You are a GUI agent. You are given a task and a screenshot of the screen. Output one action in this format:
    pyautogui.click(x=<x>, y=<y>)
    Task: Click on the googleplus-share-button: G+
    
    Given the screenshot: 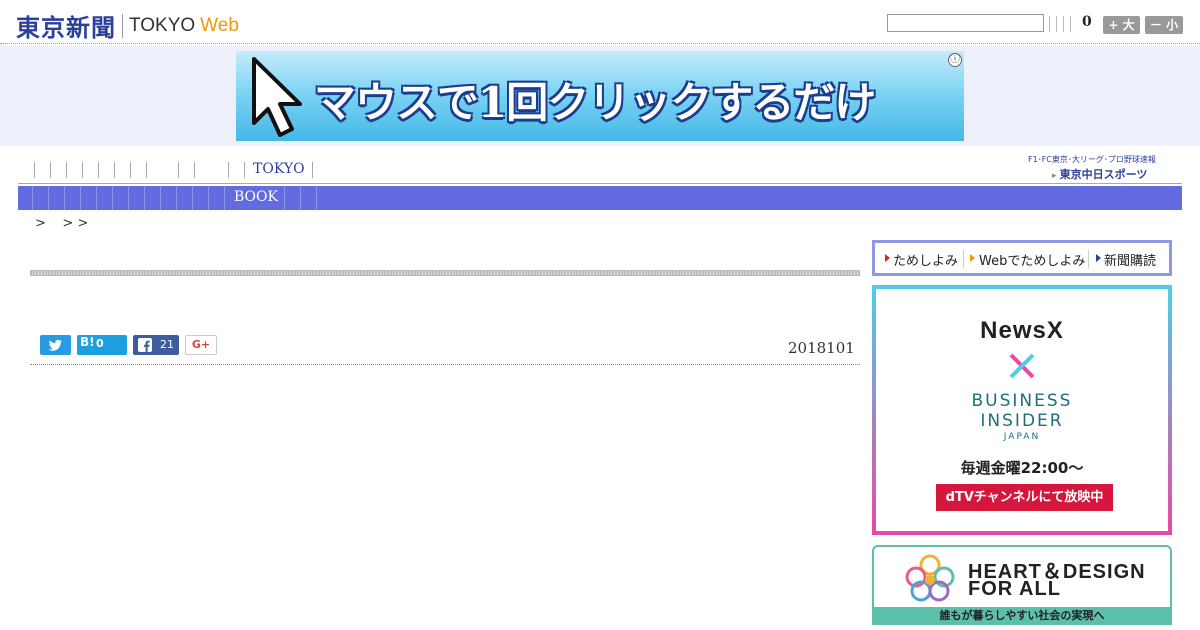 What is the action you would take?
    pyautogui.click(x=201, y=345)
    